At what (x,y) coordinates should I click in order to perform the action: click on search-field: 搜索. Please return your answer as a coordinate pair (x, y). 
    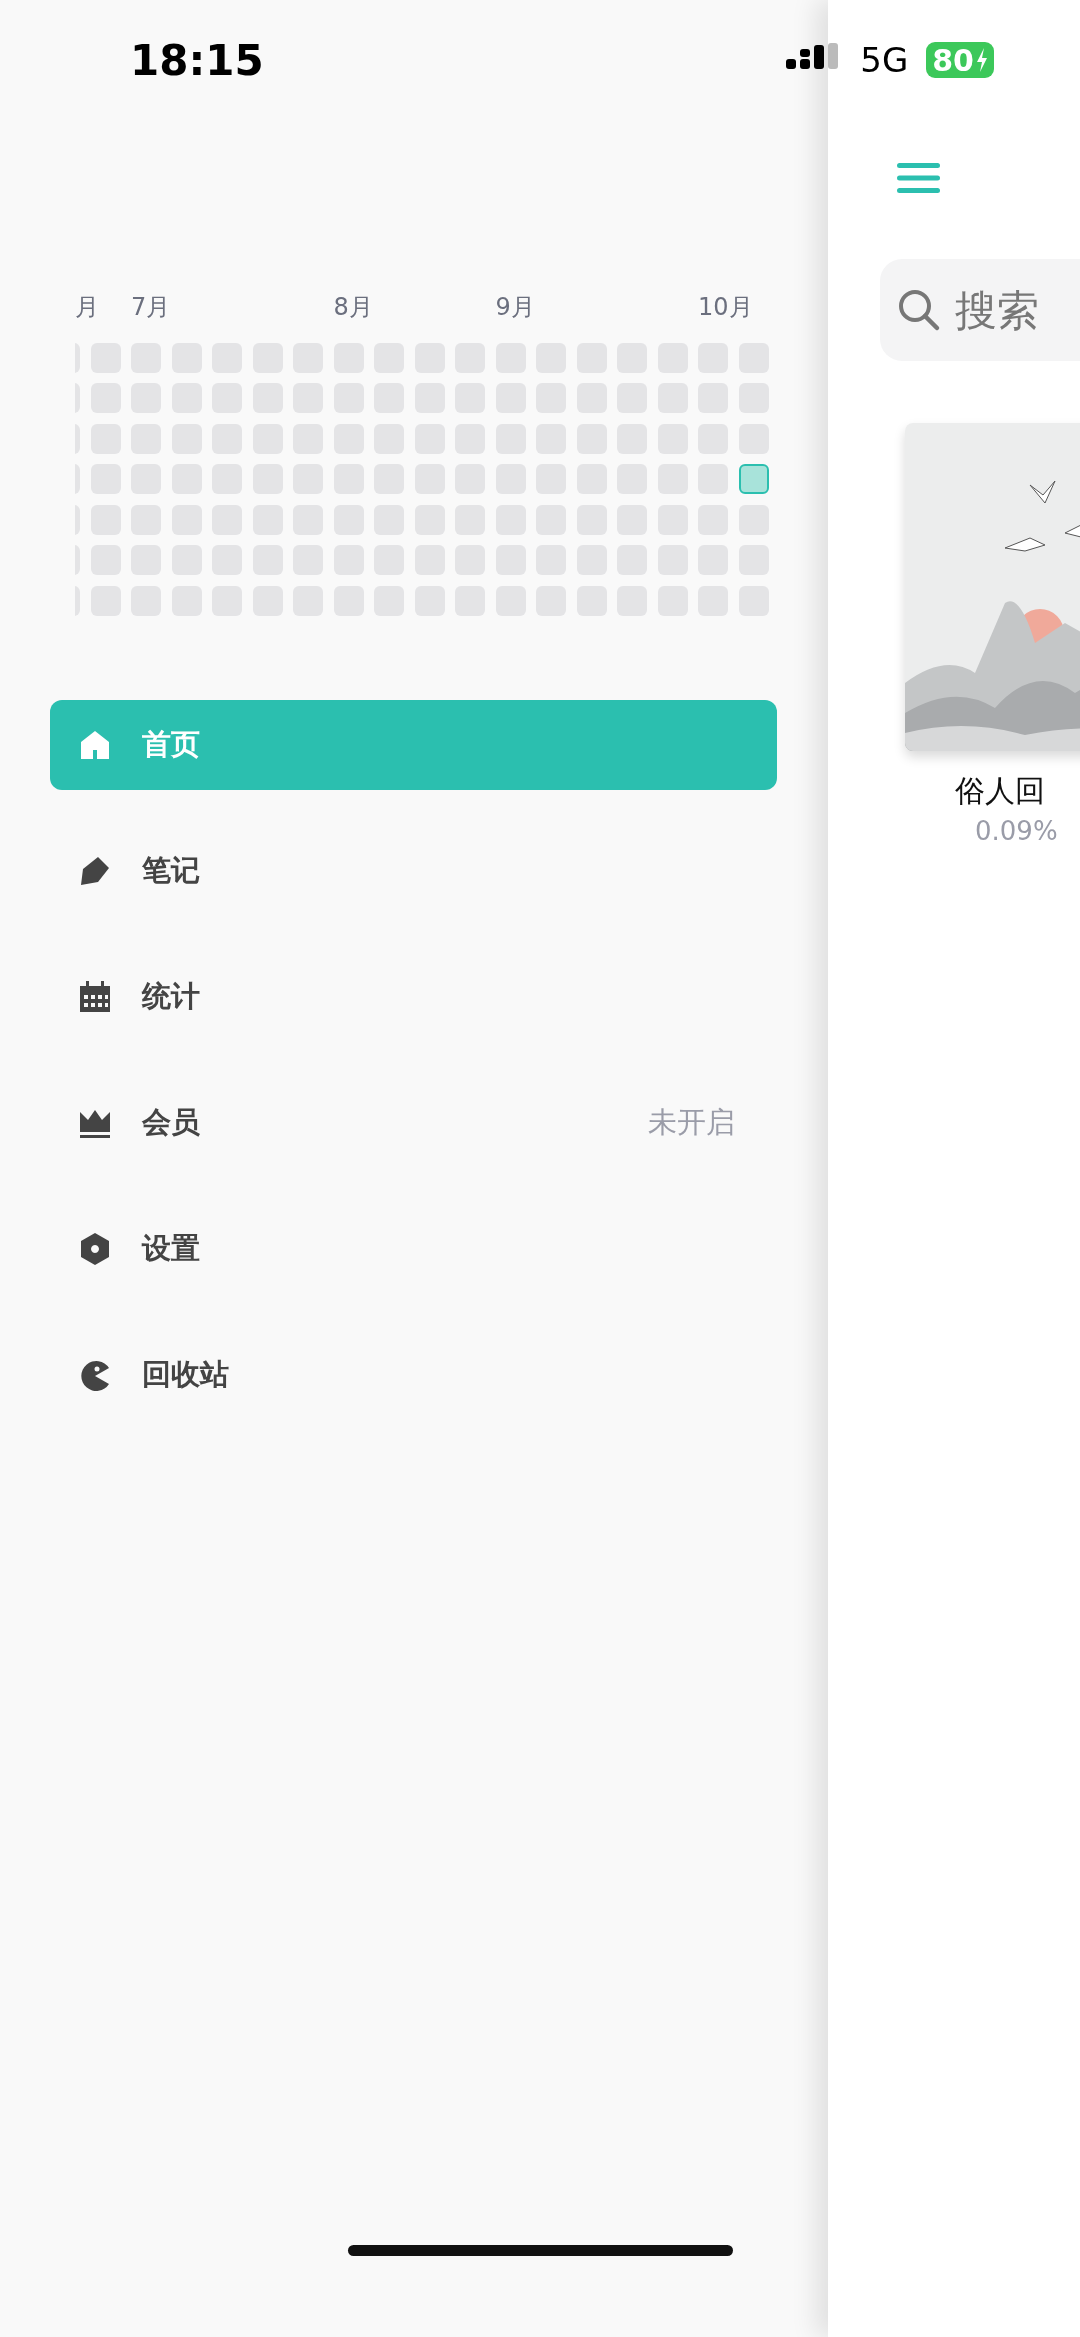
    Looking at the image, I should click on (980, 310).